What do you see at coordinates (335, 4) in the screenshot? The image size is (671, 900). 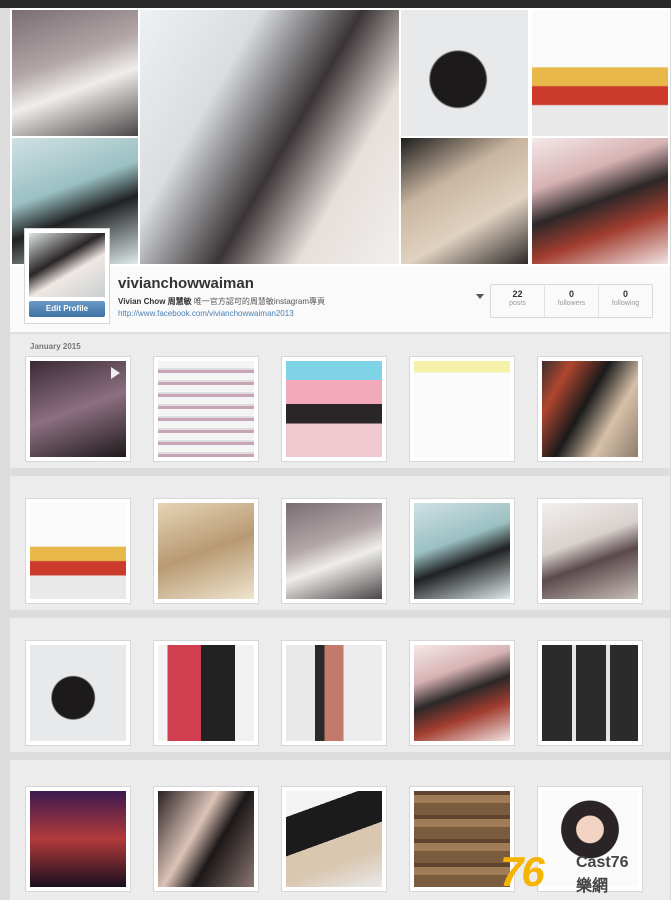 I see `top-bar` at bounding box center [335, 4].